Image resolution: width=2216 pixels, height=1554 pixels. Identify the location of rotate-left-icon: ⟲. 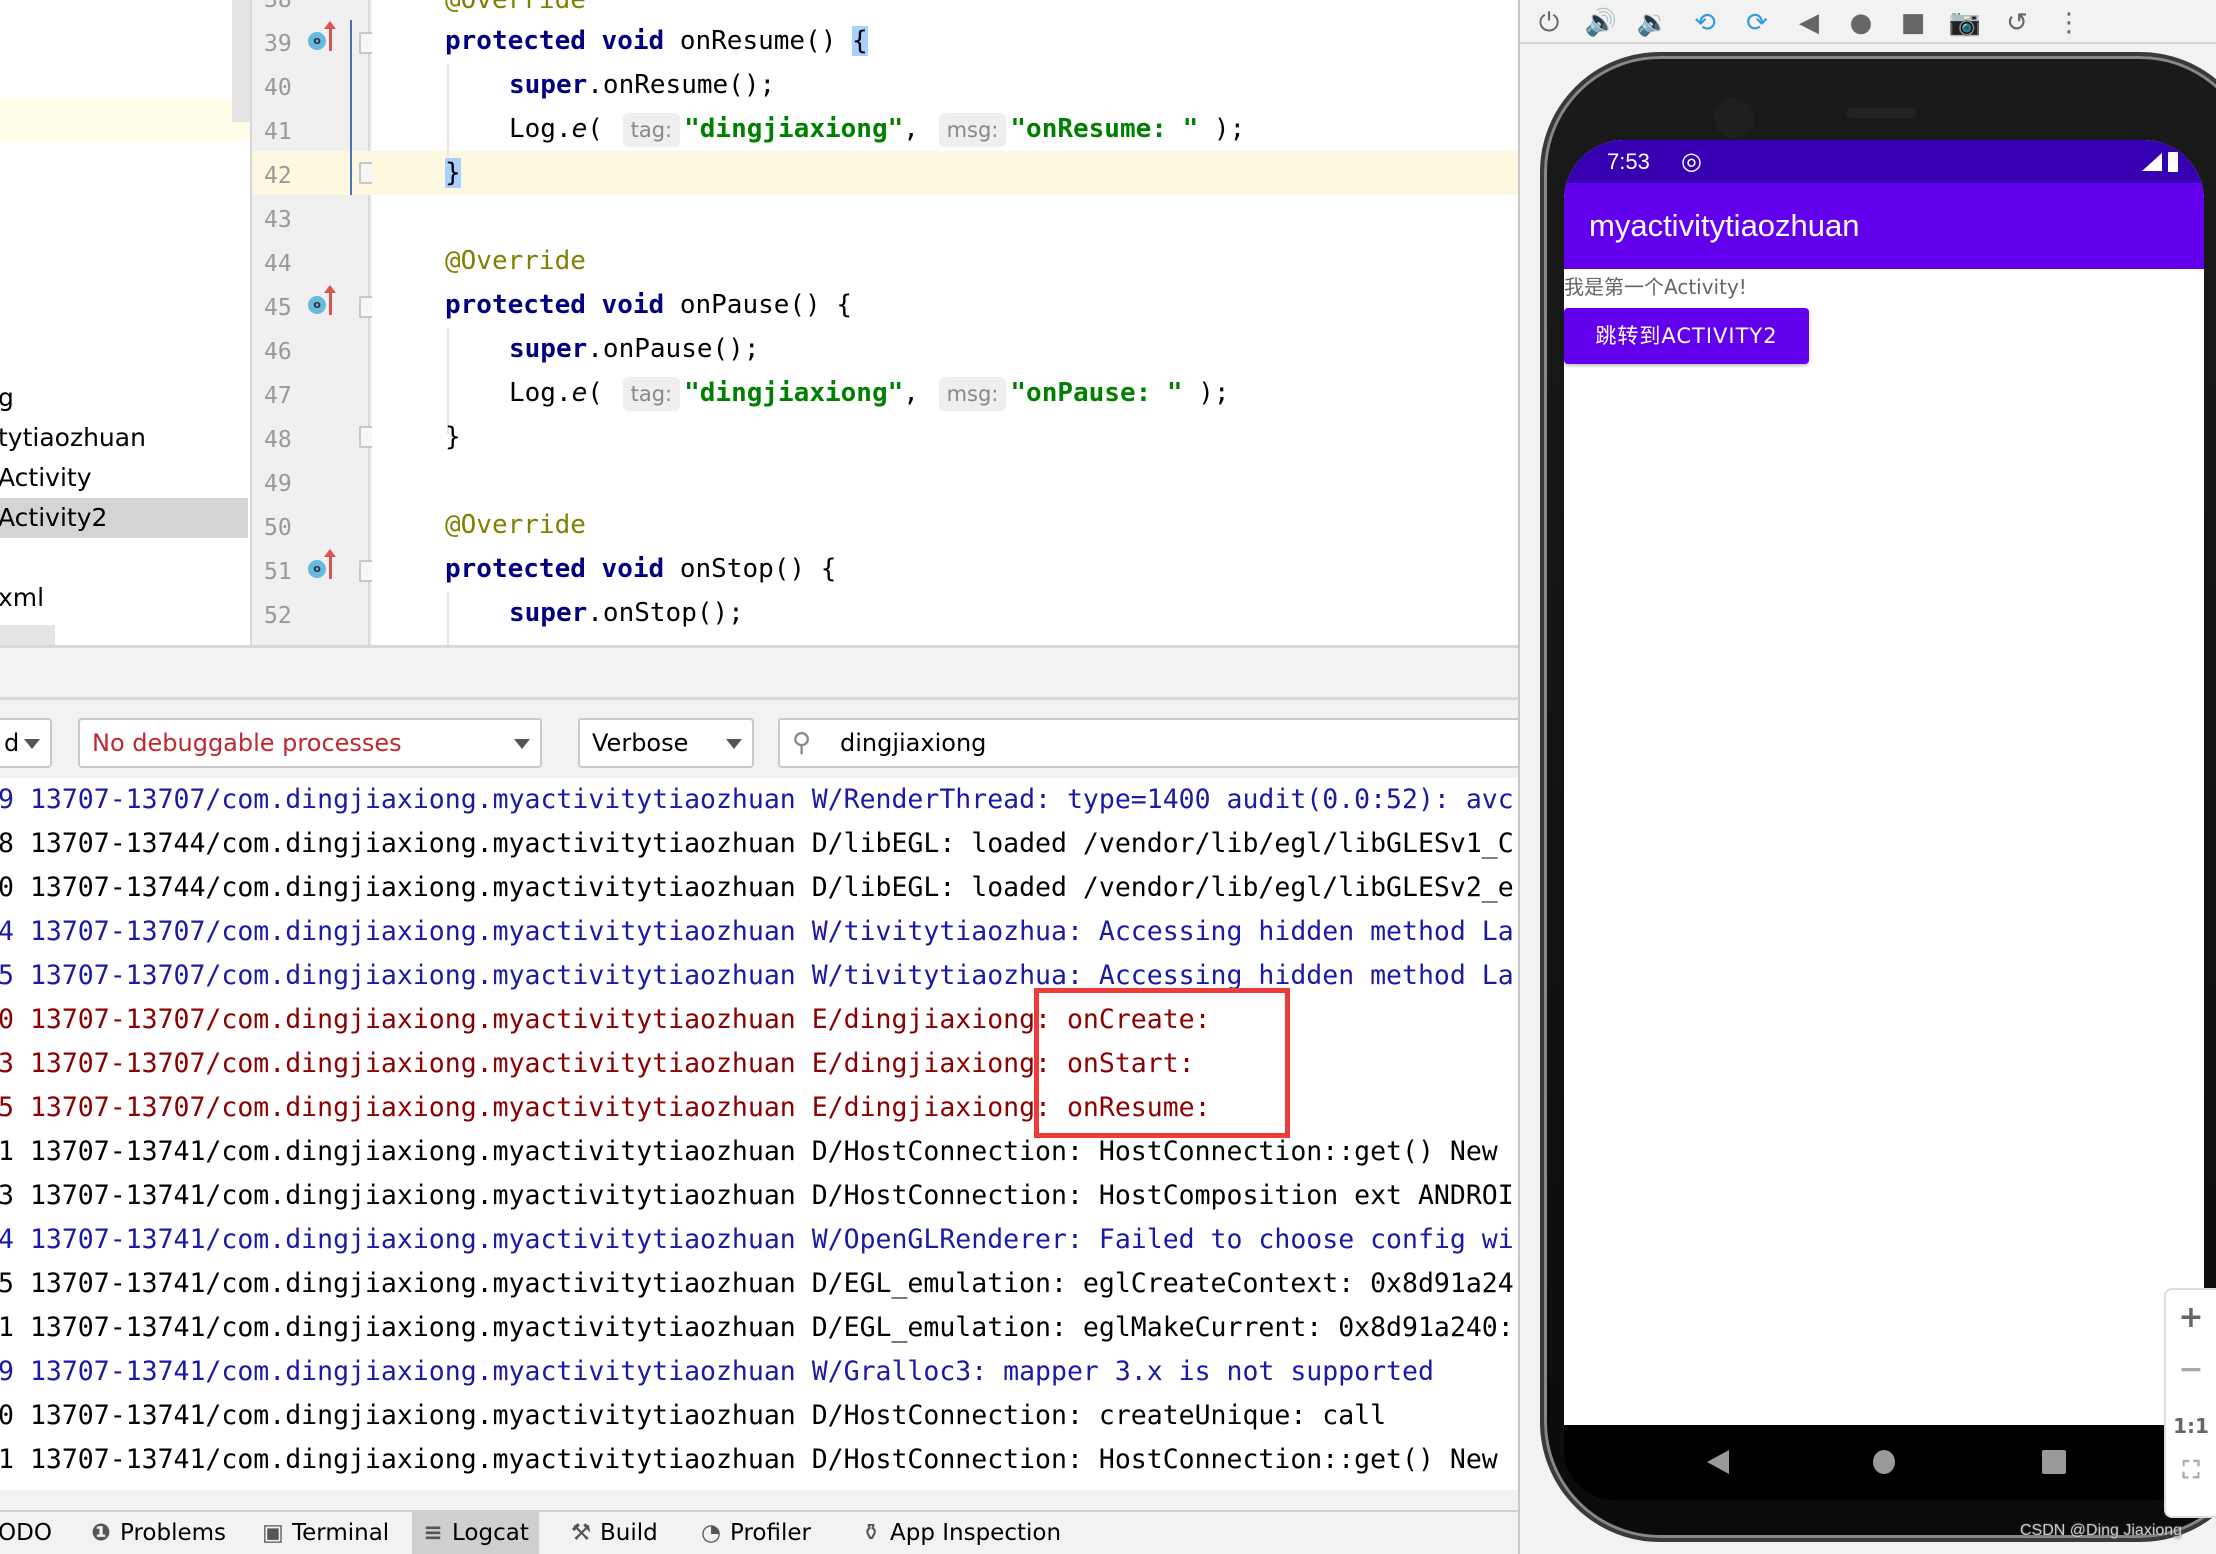
(1705, 23).